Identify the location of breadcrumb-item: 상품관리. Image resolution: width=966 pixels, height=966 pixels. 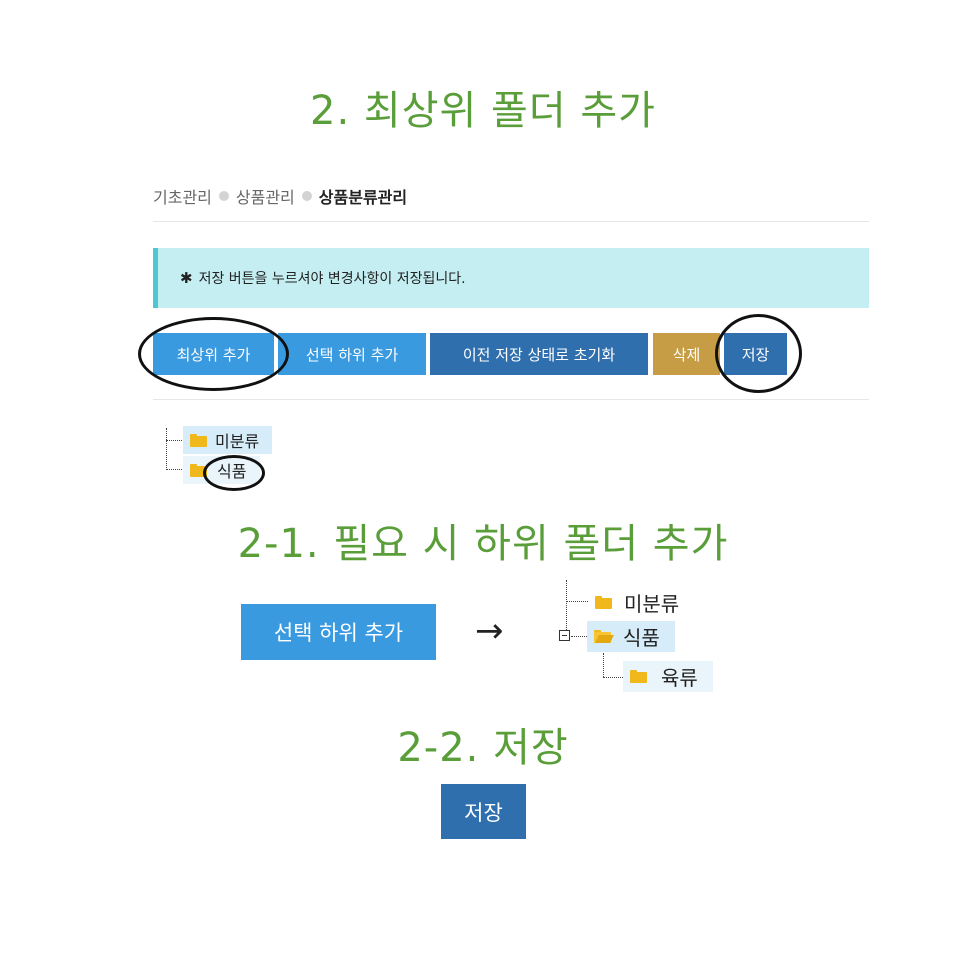
(265, 196).